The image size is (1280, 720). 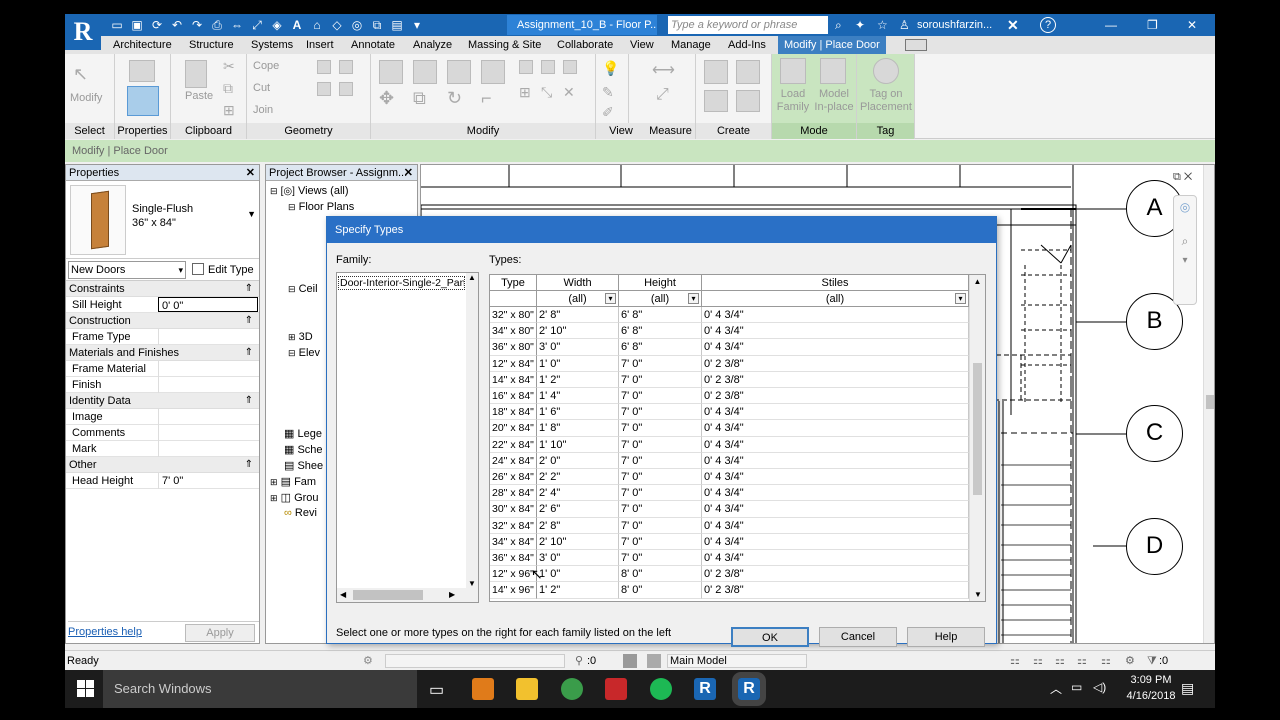 I want to click on sync-icon: ⟳, so click(x=157, y=25).